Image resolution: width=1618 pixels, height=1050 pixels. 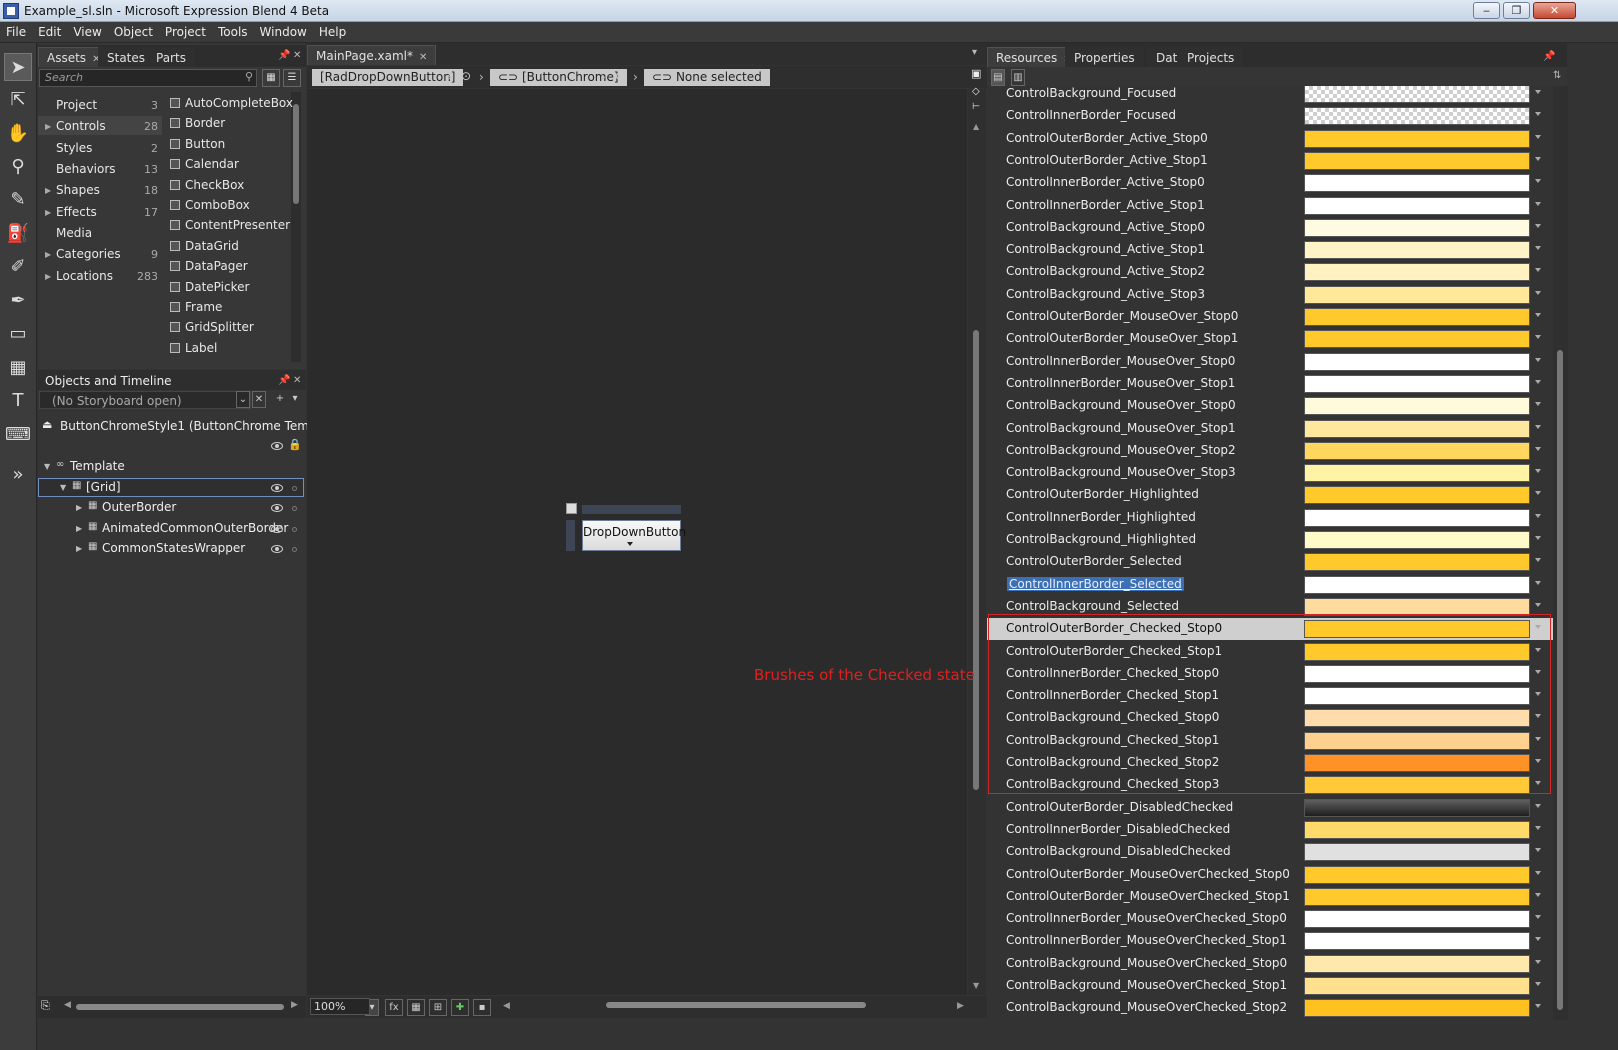 I want to click on asset-item-calendar: Calendar, so click(x=204, y=164).